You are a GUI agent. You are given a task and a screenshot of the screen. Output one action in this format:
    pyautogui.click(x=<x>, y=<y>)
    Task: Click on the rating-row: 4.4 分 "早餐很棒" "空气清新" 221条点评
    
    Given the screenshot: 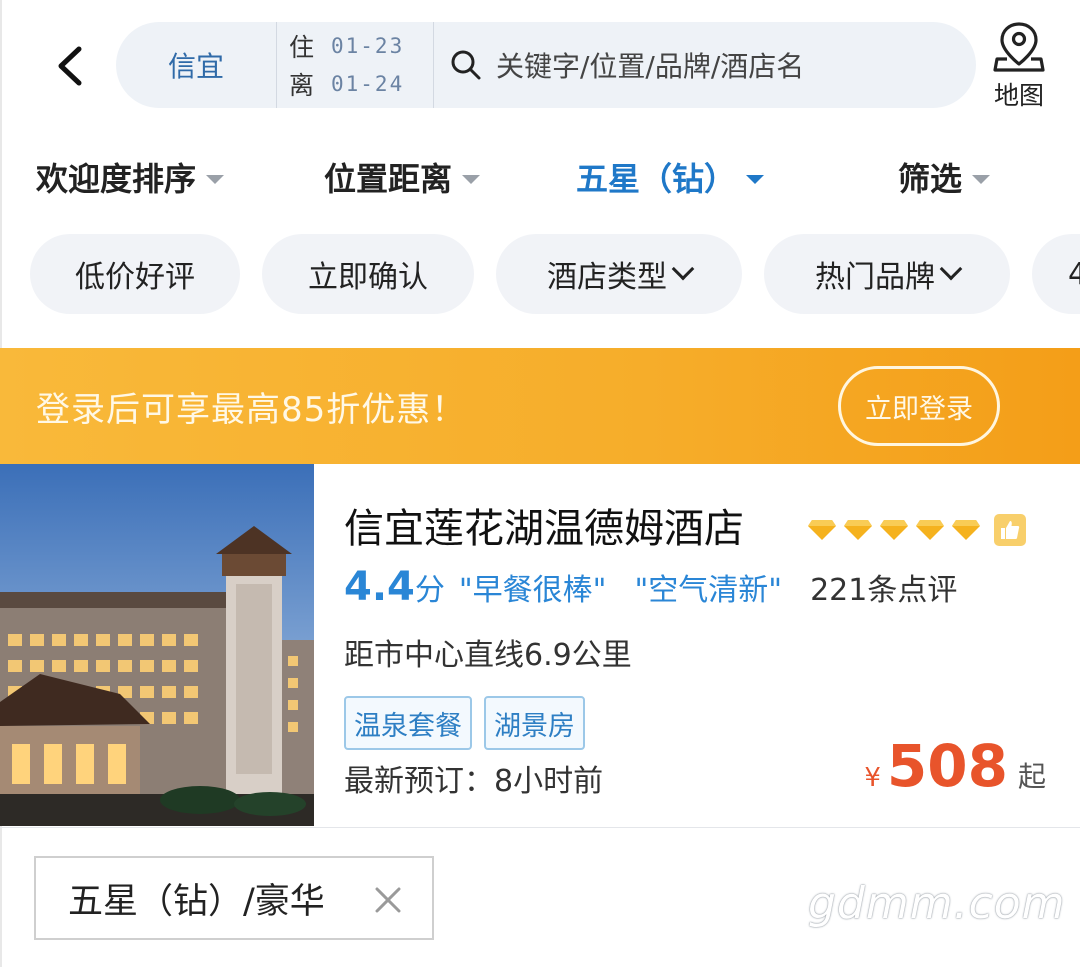 What is the action you would take?
    pyautogui.click(x=650, y=589)
    